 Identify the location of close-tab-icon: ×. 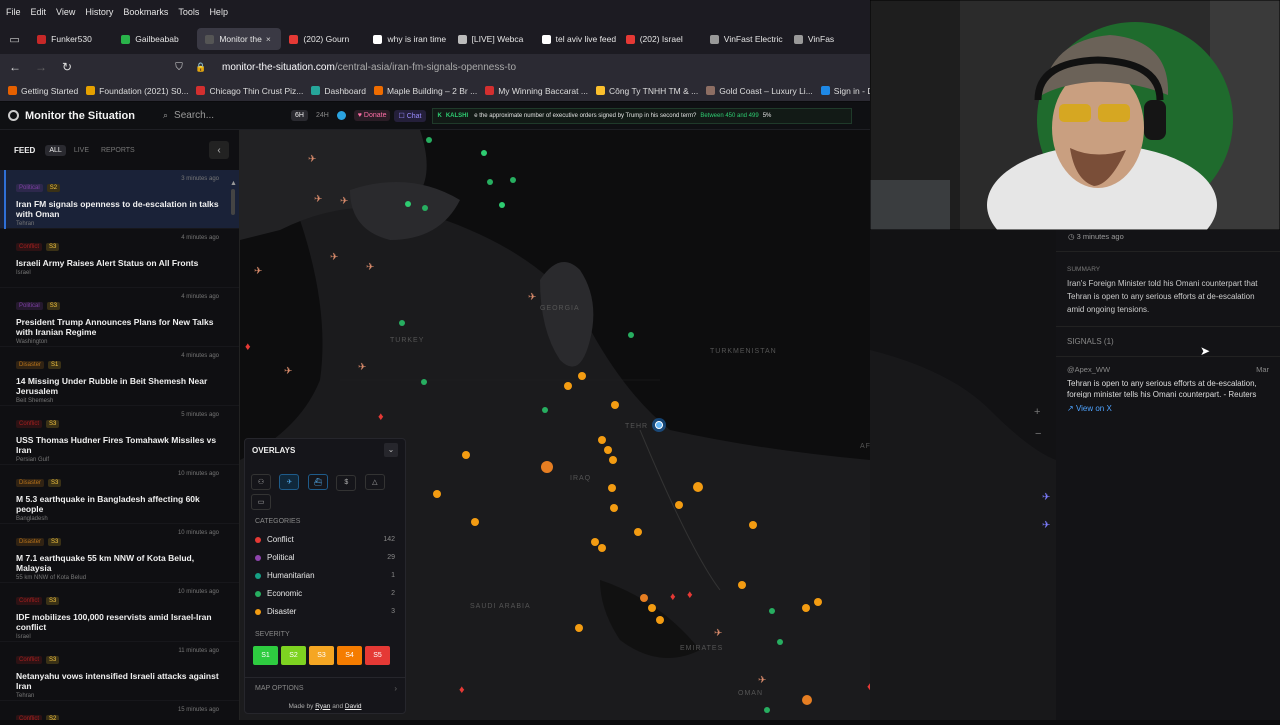
(268, 39).